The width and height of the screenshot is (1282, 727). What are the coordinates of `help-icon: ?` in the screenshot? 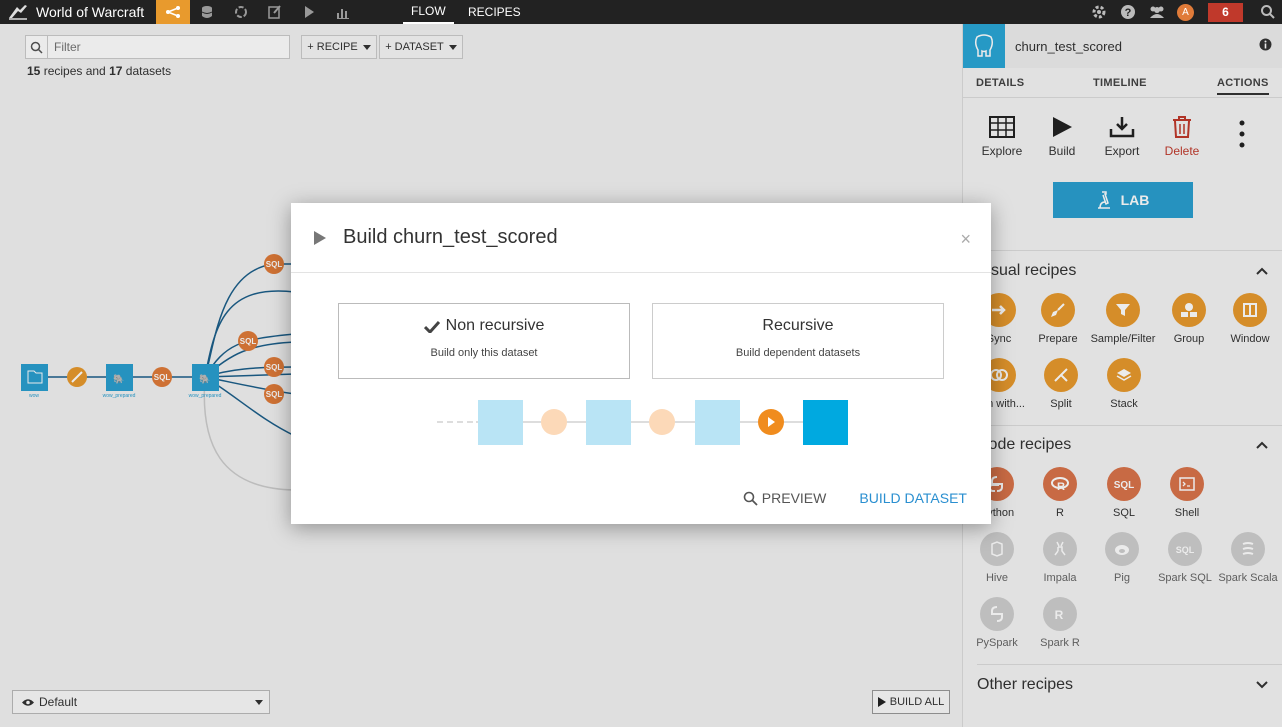 It's located at (1127, 12).